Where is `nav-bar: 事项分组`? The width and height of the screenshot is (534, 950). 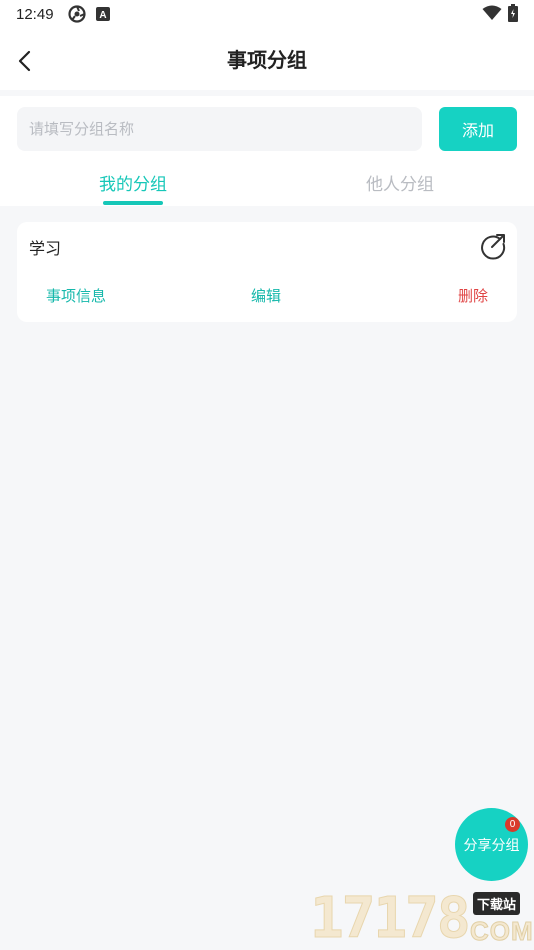
nav-bar: 事项分组 is located at coordinates (267, 59).